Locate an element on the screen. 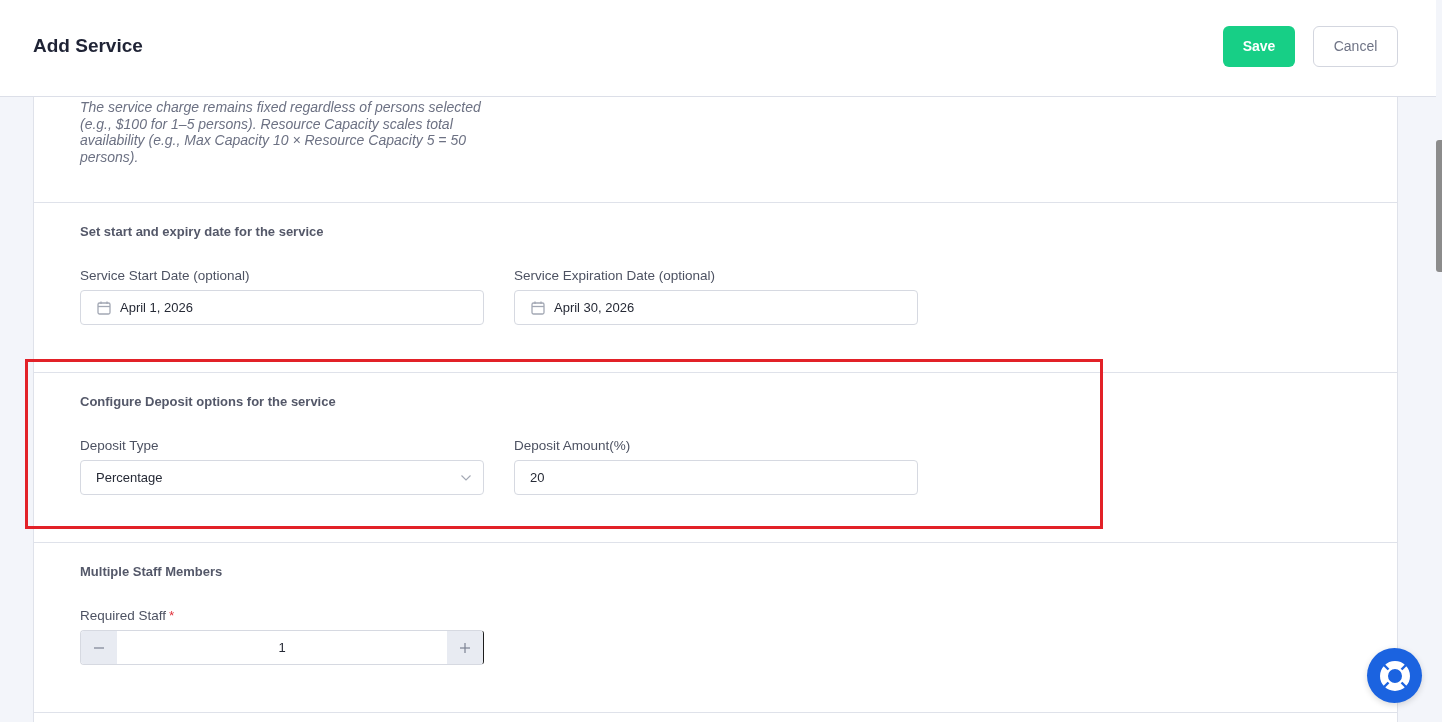  chevron-down-icon is located at coordinates (466, 477).